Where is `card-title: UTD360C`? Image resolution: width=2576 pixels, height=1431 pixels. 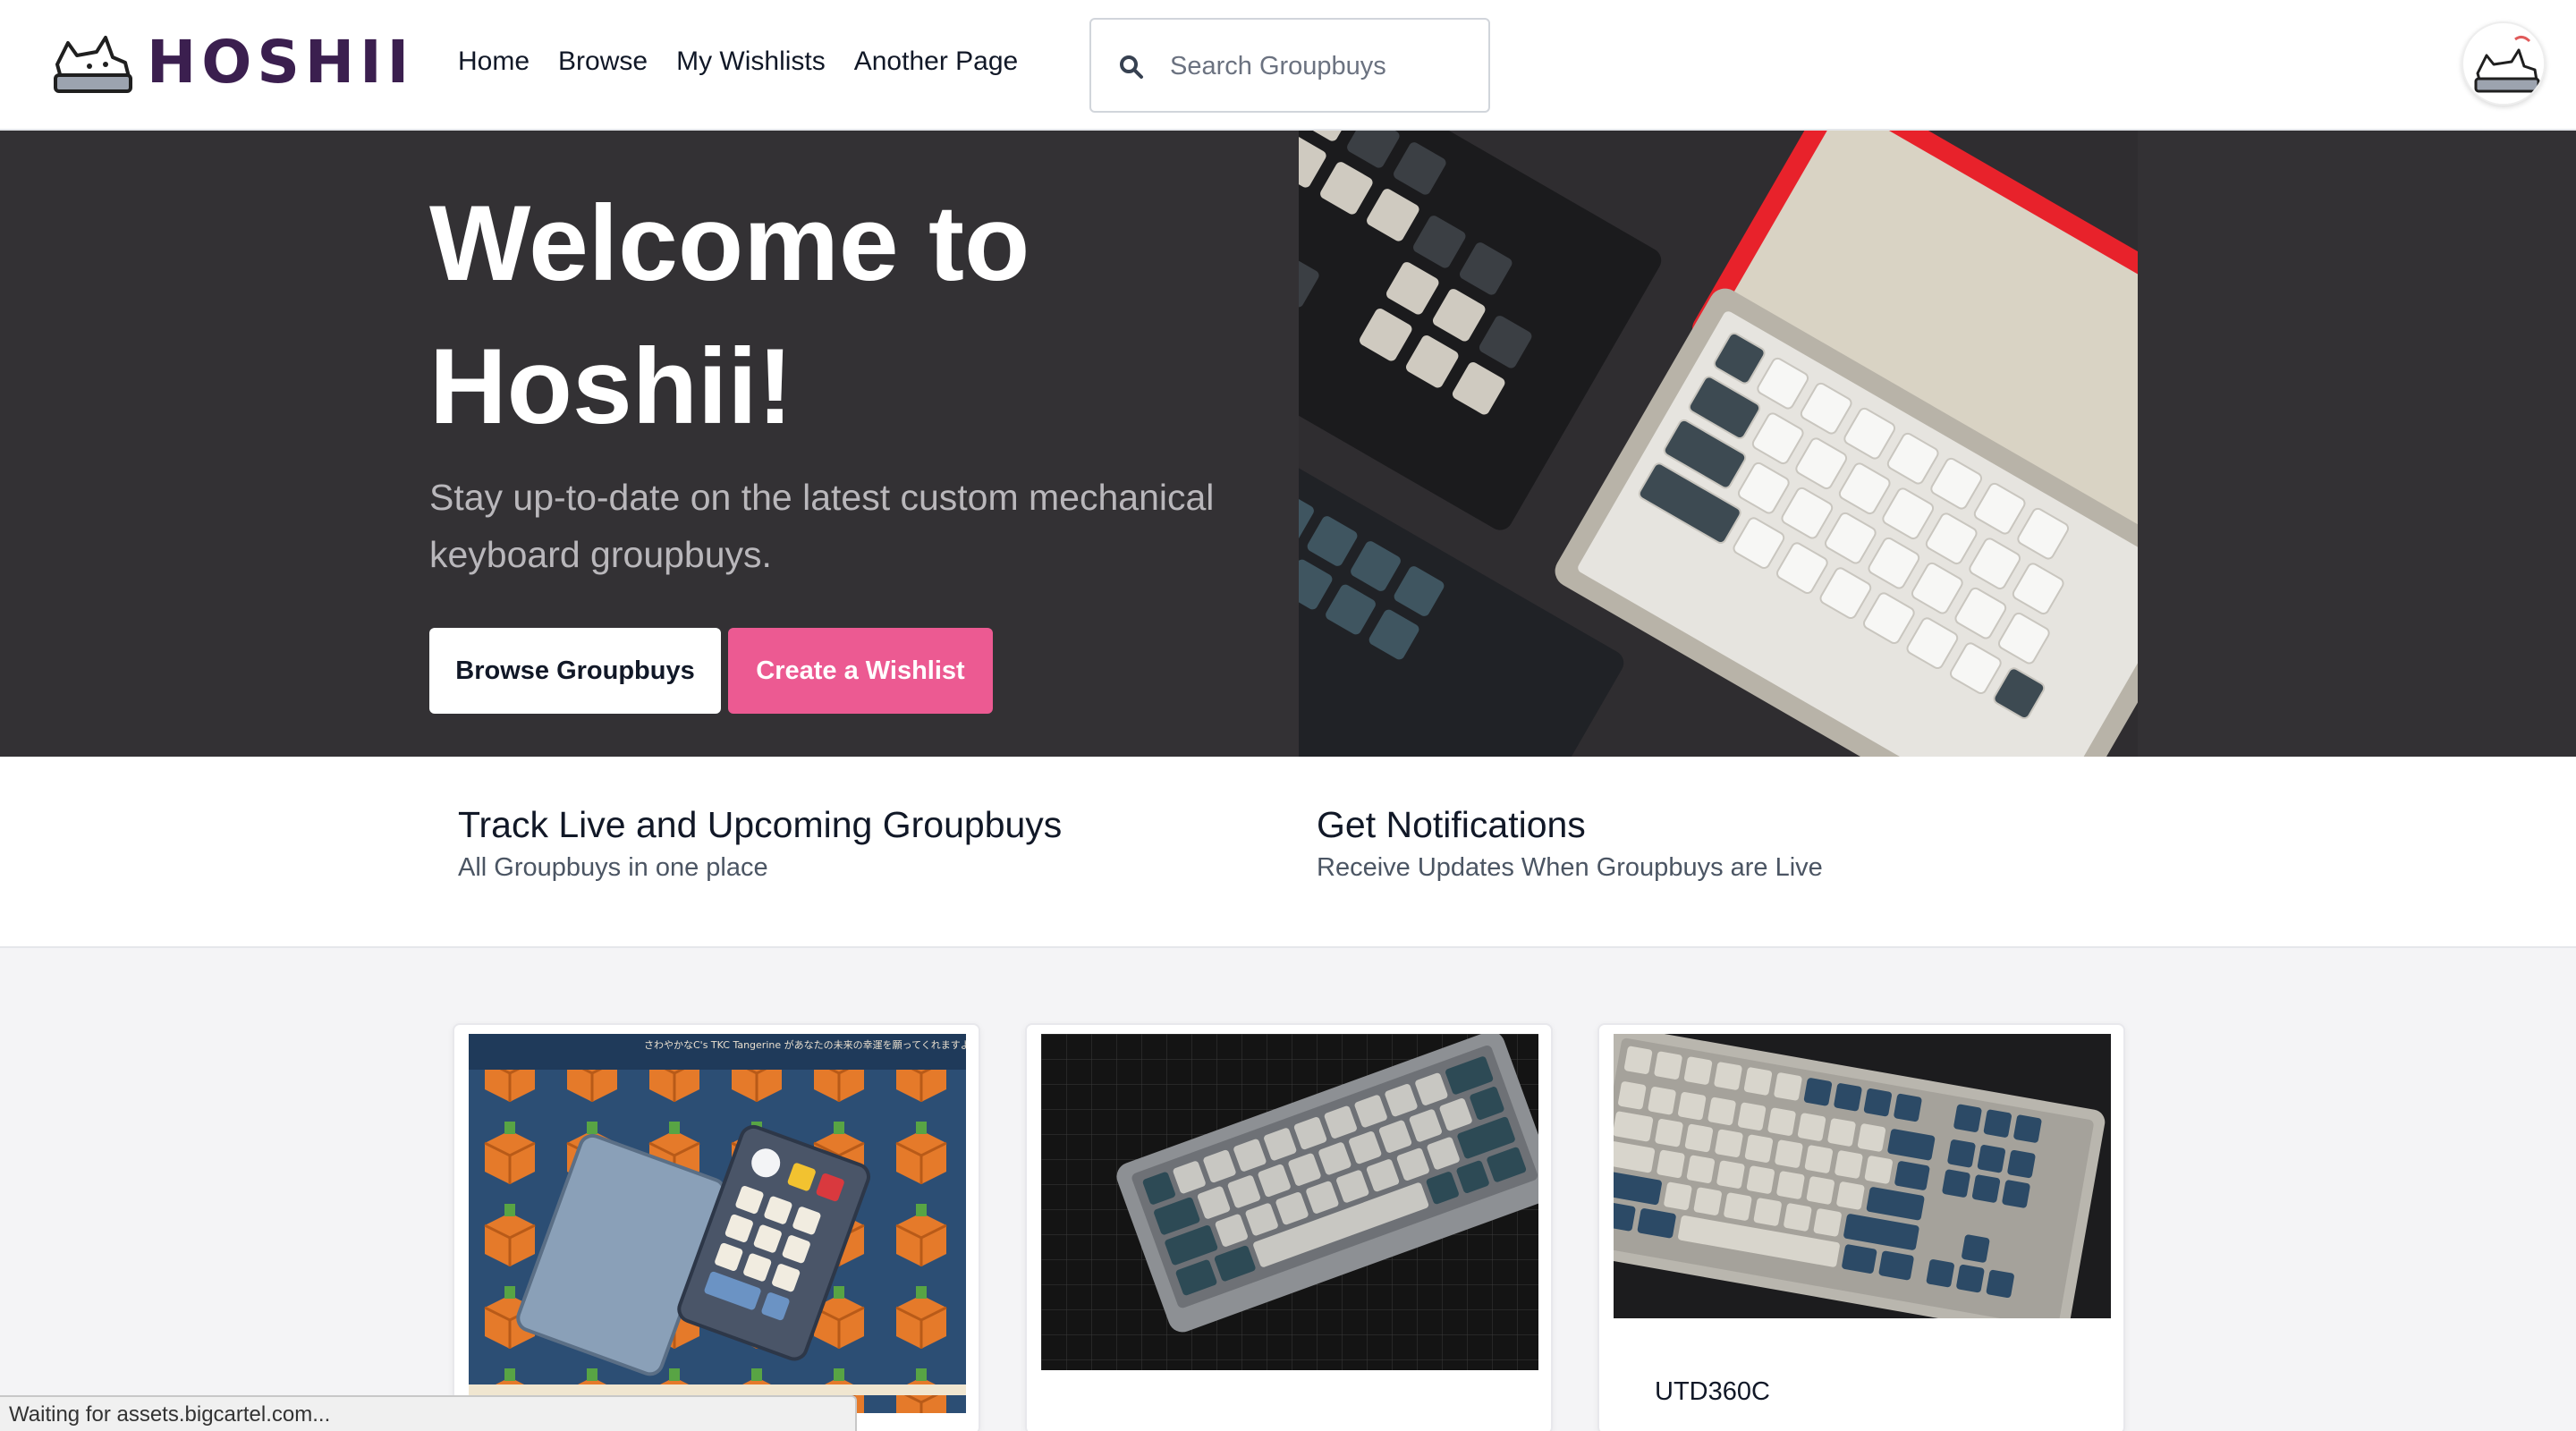 card-title: UTD360C is located at coordinates (1712, 1392).